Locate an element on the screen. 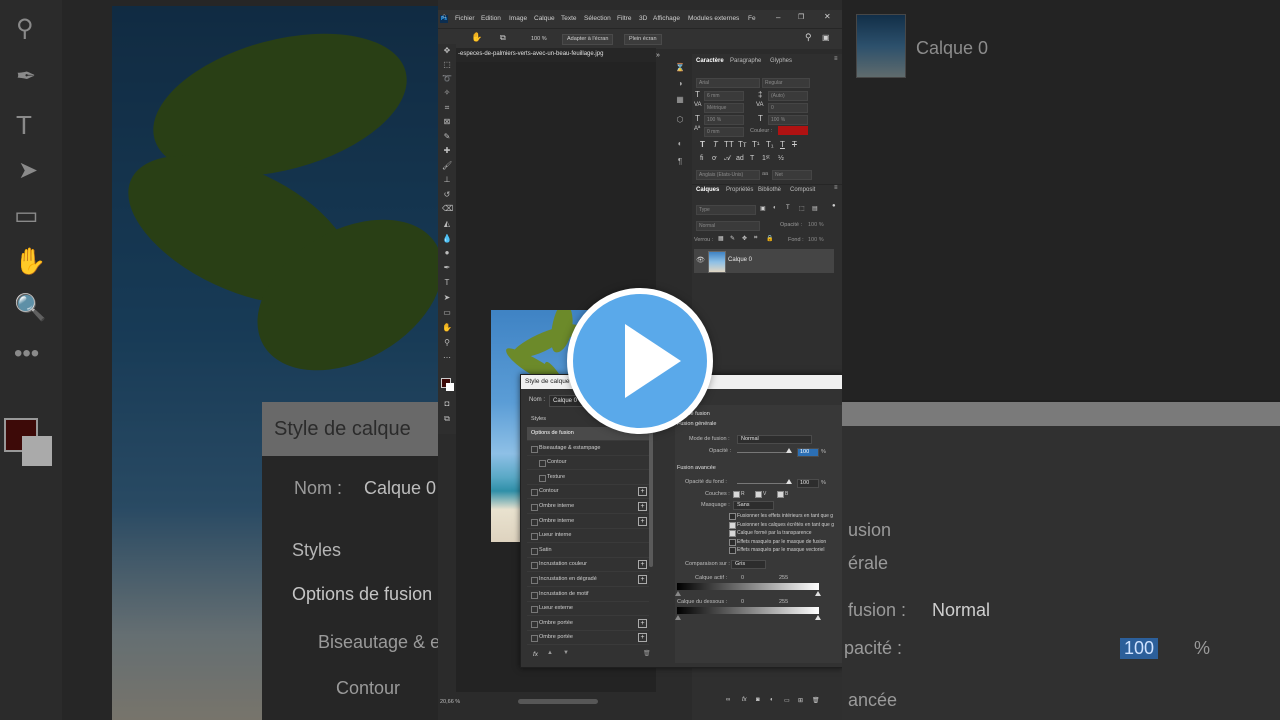 The image size is (1280, 720). this-layer-white-thumb is located at coordinates (818, 593).